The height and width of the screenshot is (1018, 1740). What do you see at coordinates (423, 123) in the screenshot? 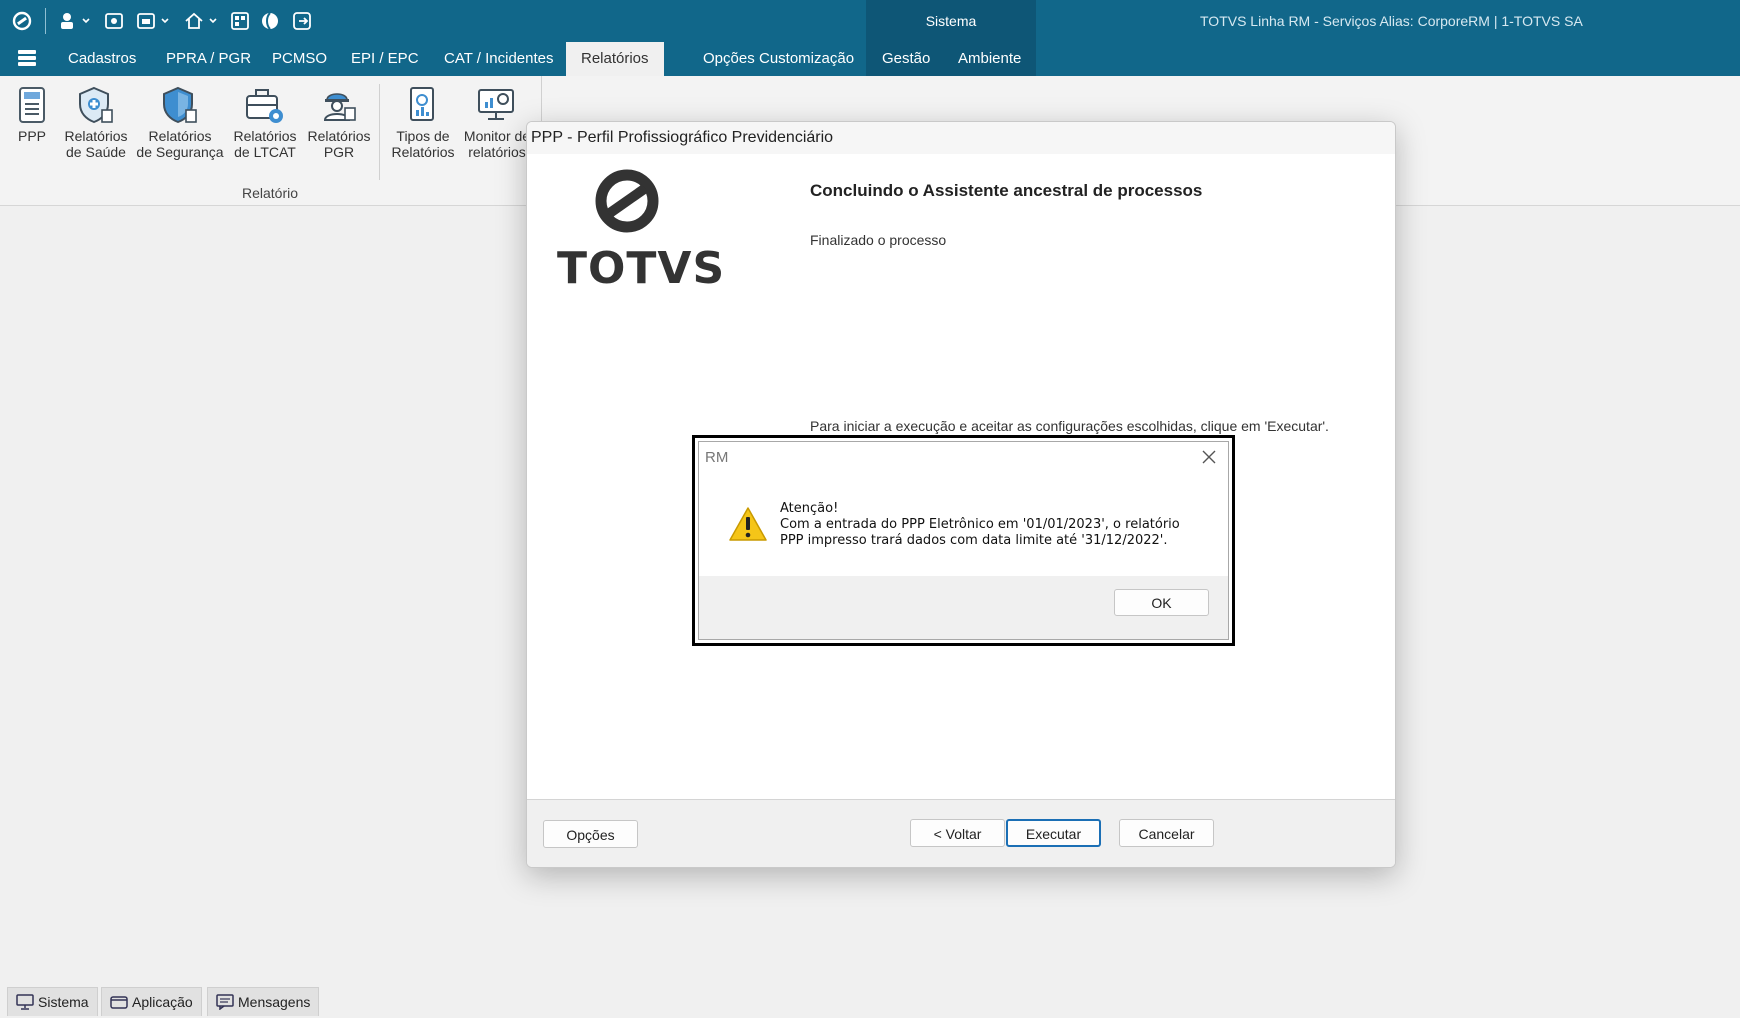
I see `ribbon-tipos-relatorios-button: Tipos de Relatórios` at bounding box center [423, 123].